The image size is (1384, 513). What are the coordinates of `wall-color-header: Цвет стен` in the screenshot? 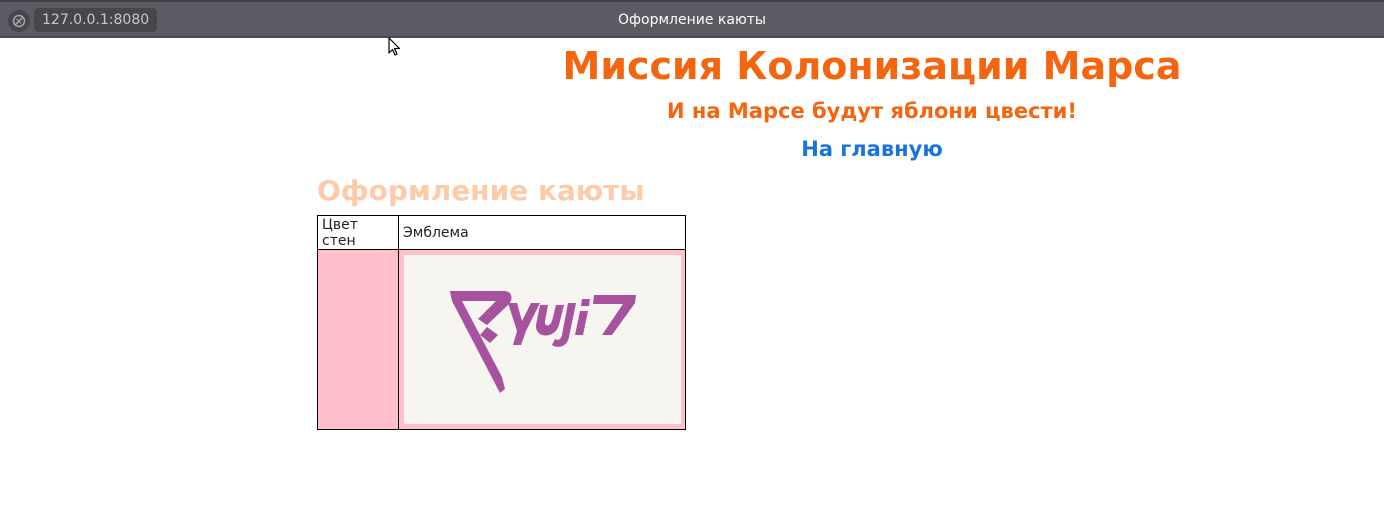 It's located at (358, 232).